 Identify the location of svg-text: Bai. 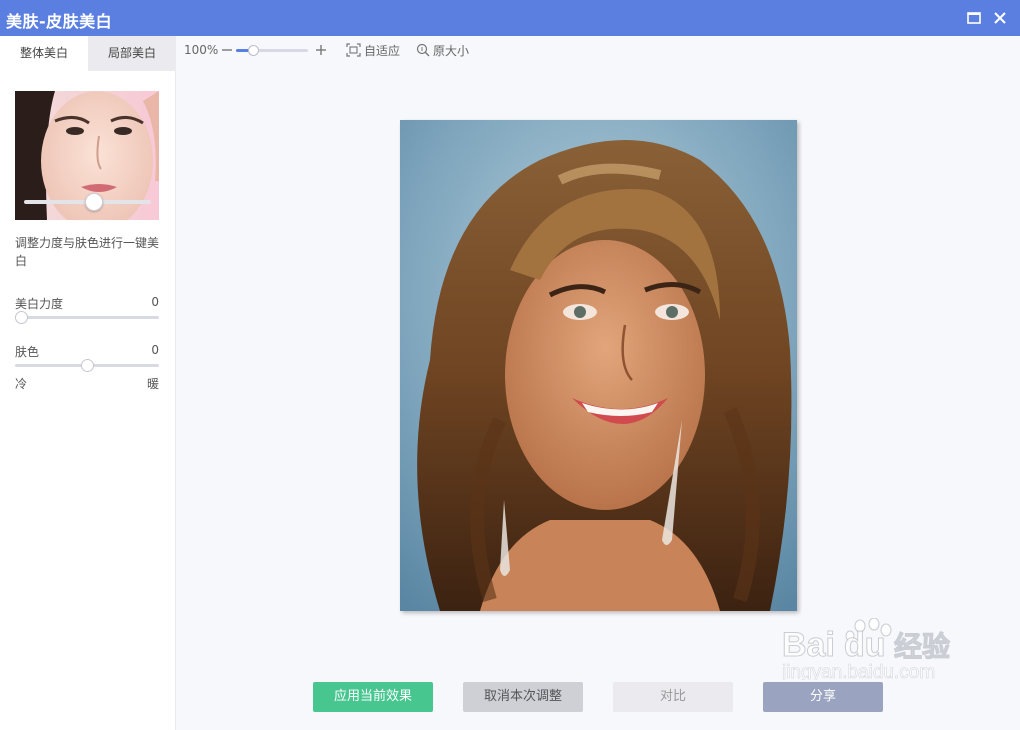
(808, 645).